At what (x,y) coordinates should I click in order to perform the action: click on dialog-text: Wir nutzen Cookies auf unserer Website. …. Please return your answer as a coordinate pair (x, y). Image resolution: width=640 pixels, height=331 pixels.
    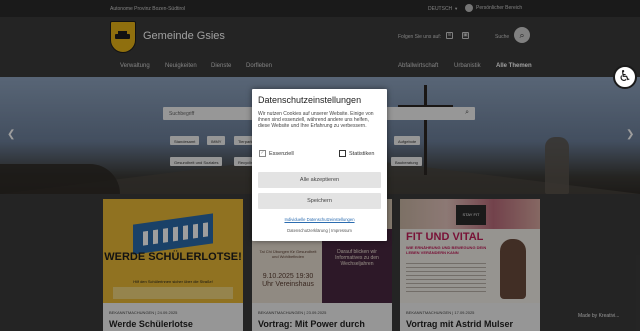
    Looking at the image, I should click on (316, 120).